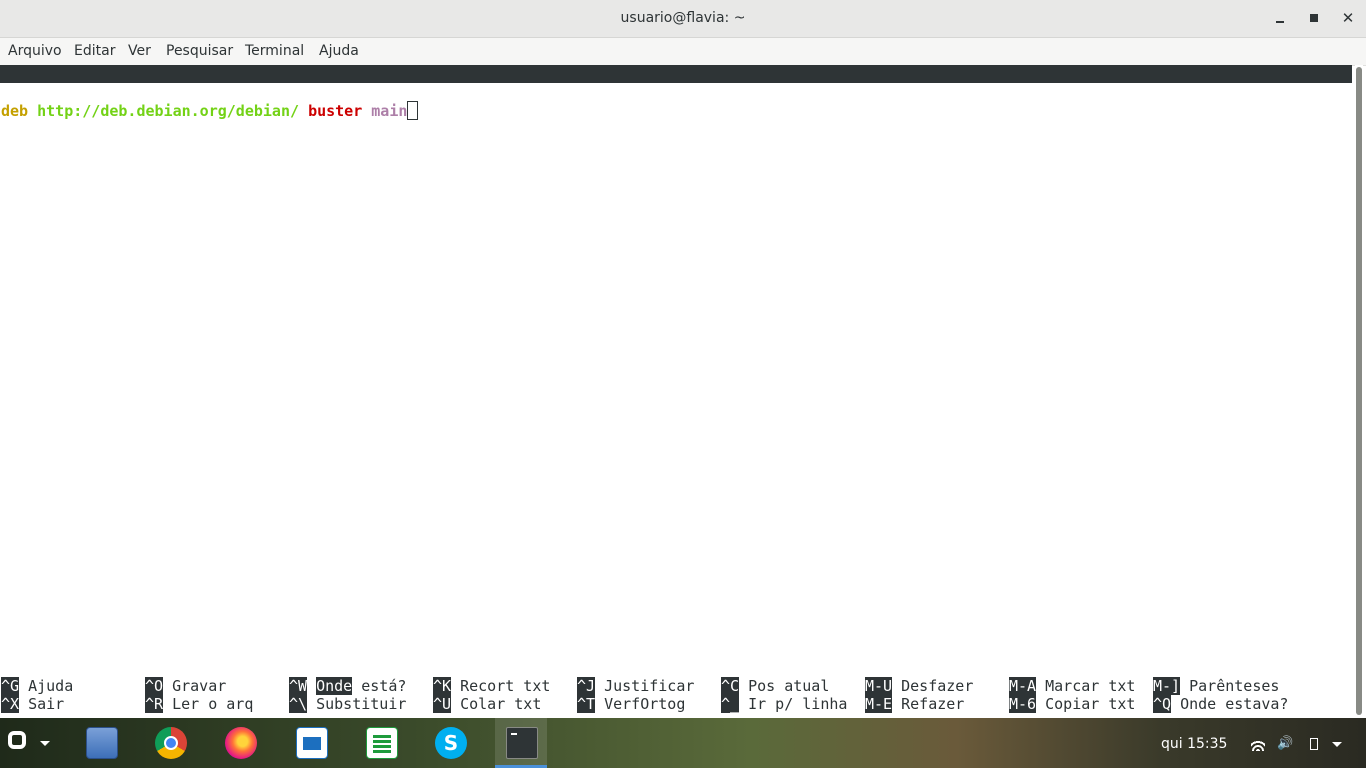  I want to click on scrollbar-thumb, so click(1359, 391).